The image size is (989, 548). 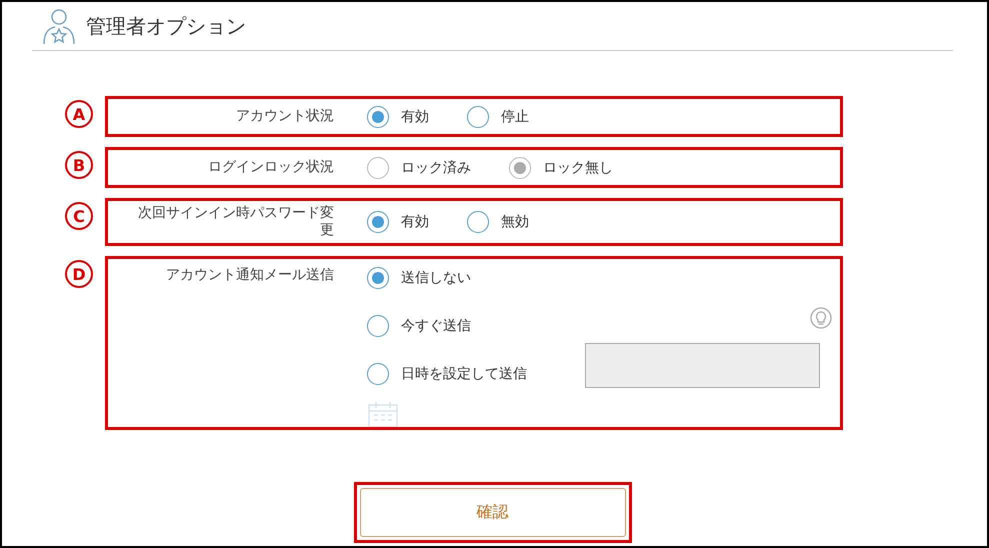 What do you see at coordinates (515, 222) in the screenshot?
I see `option-label: 無効` at bounding box center [515, 222].